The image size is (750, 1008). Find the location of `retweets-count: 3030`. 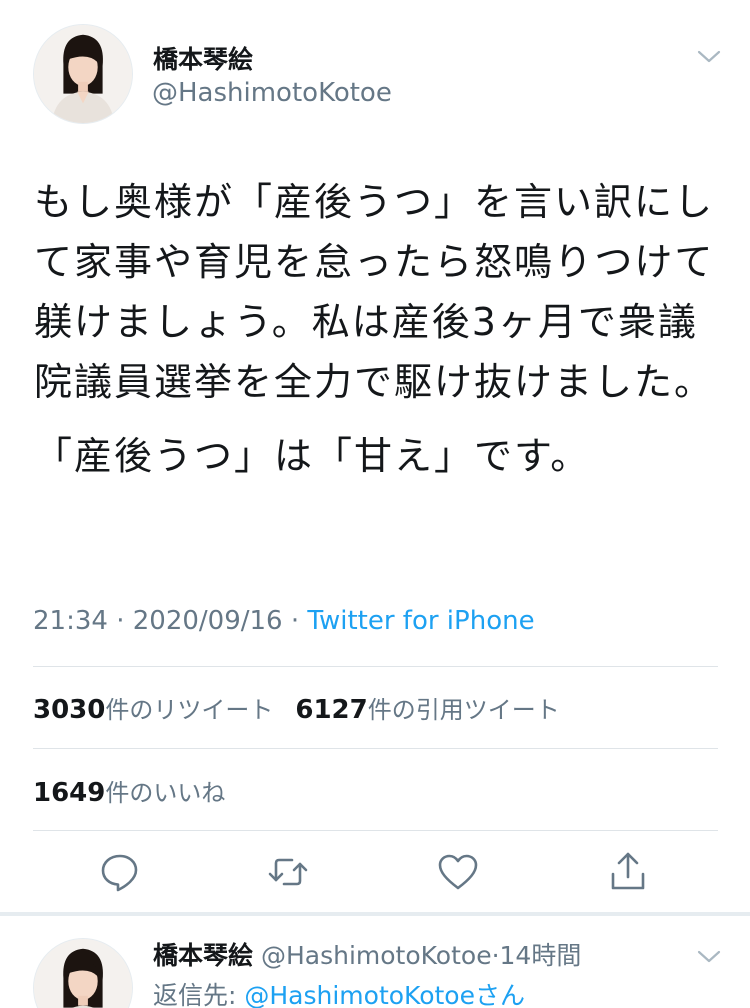

retweets-count: 3030 is located at coordinates (69, 710).